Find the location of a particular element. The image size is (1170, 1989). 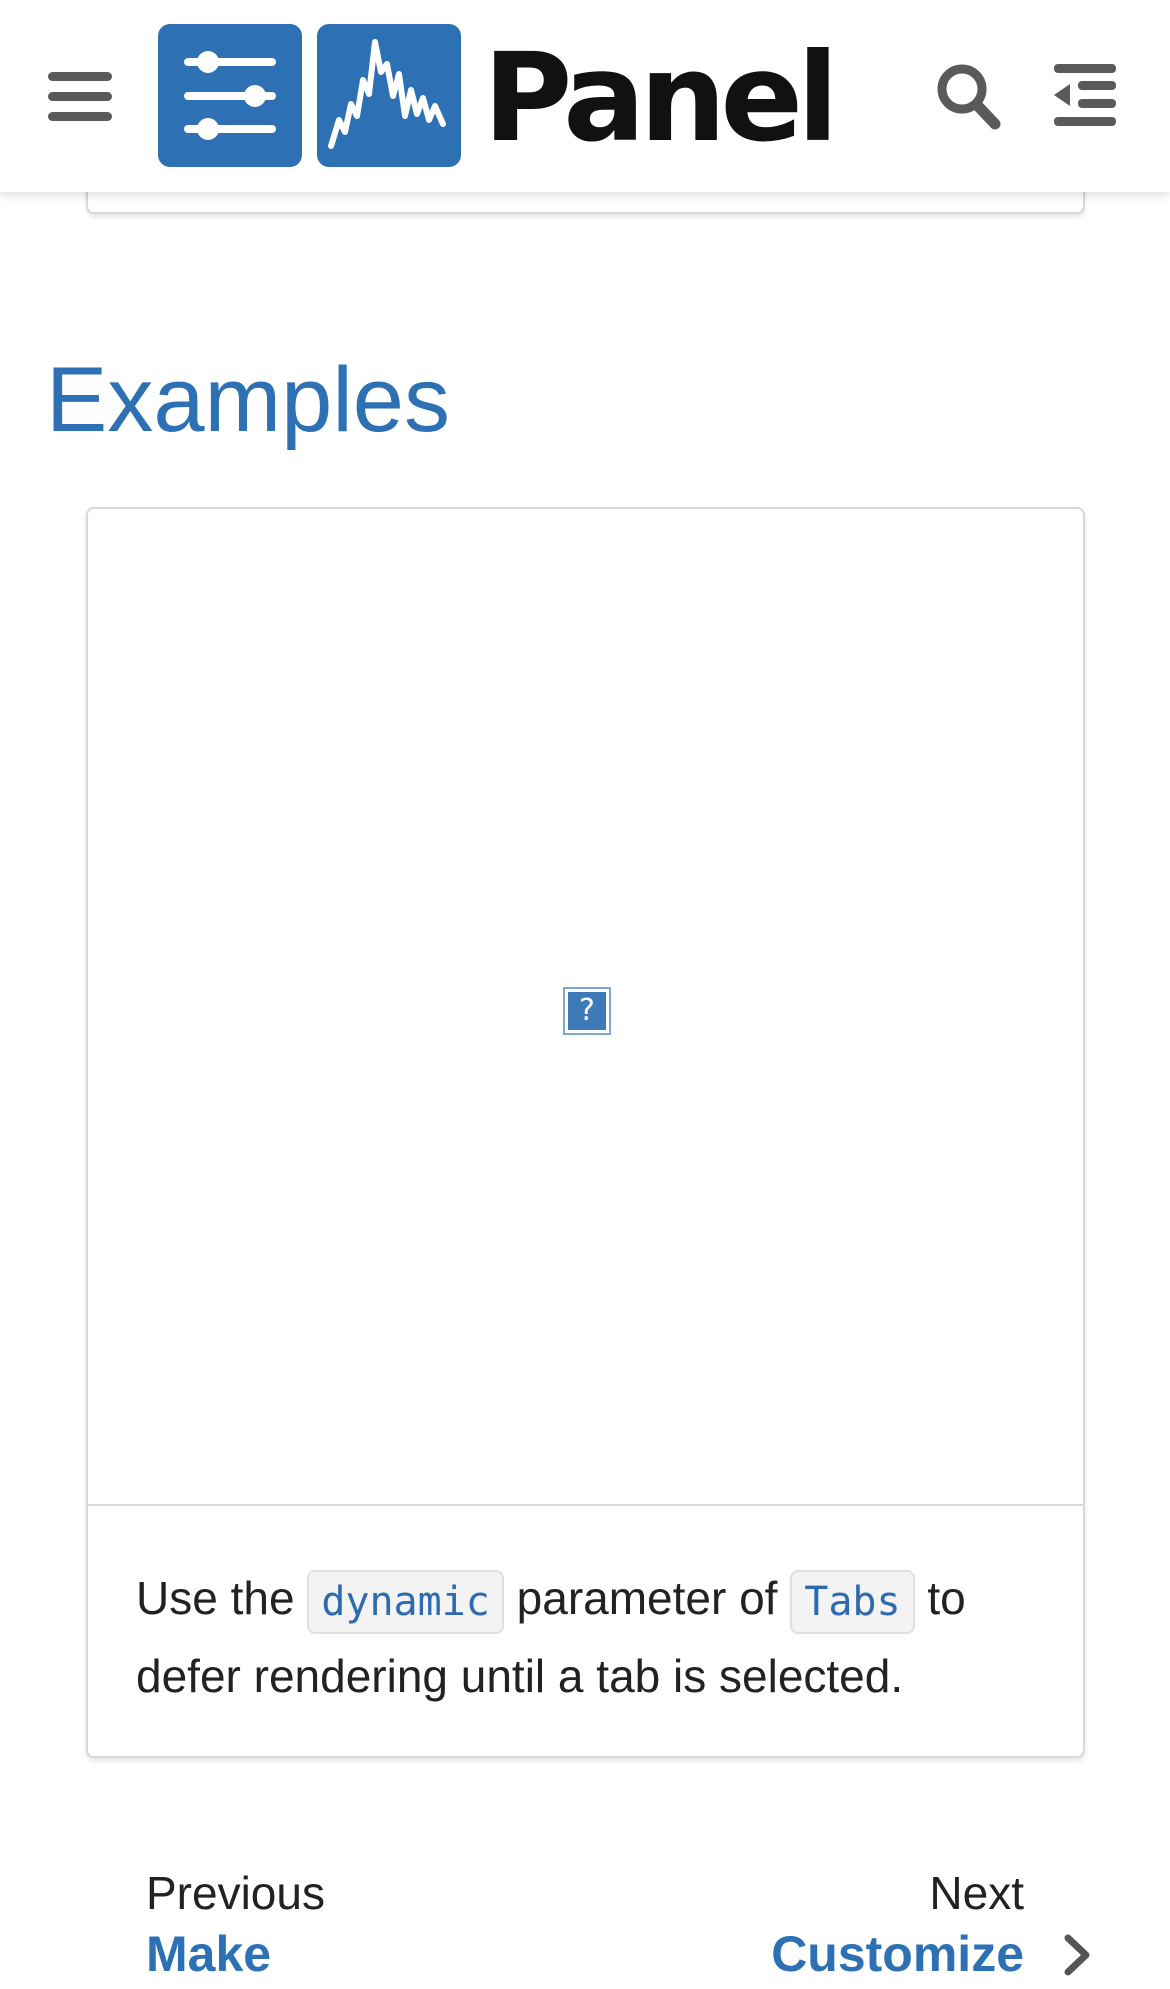

logo-text: Panel is located at coordinates (661, 98).